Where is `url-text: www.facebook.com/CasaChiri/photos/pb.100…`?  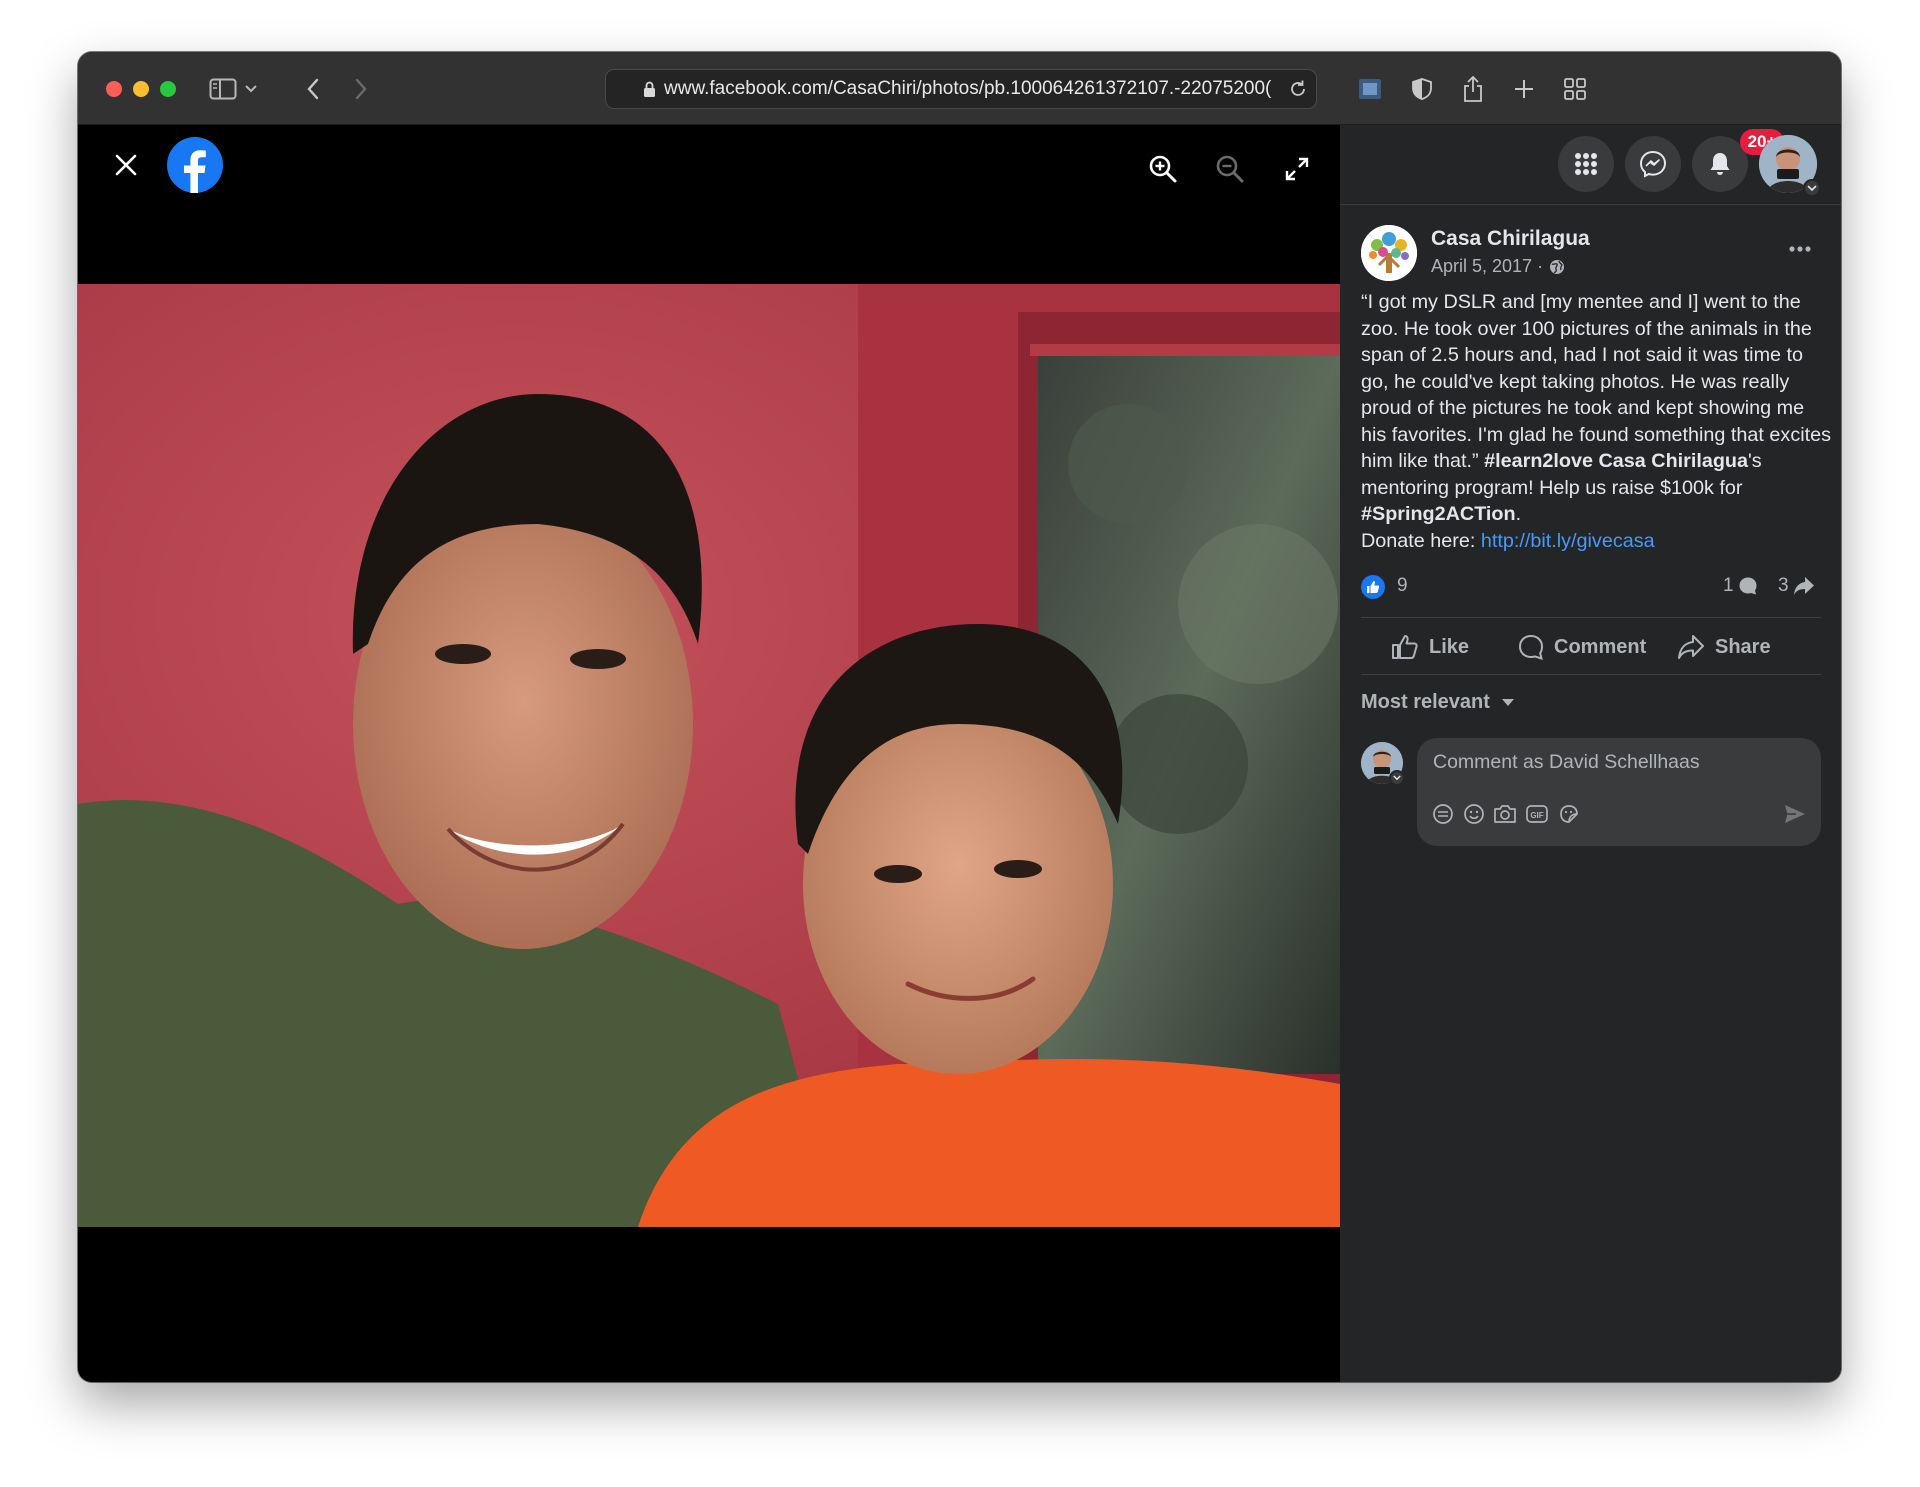
url-text: www.facebook.com/CasaChiri/photos/pb.100… is located at coordinates (968, 88).